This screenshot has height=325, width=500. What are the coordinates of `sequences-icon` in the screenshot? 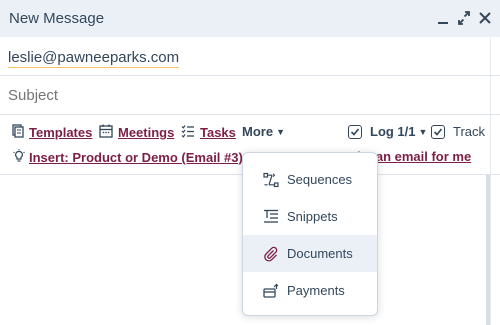 It's located at (271, 180).